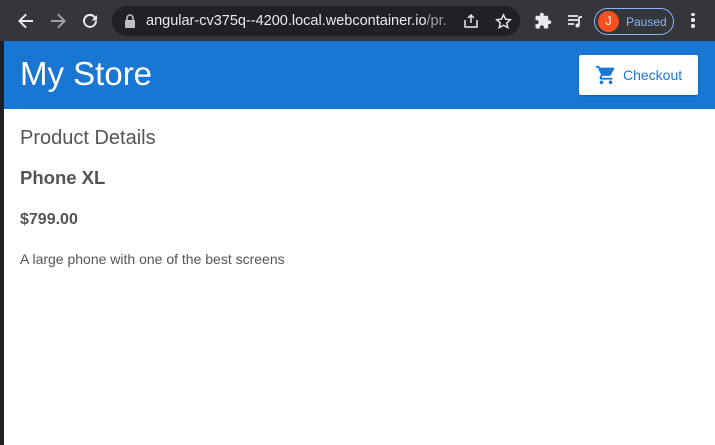 Image resolution: width=715 pixels, height=445 pixels. What do you see at coordinates (646, 22) in the screenshot?
I see `profile-status: Paused` at bounding box center [646, 22].